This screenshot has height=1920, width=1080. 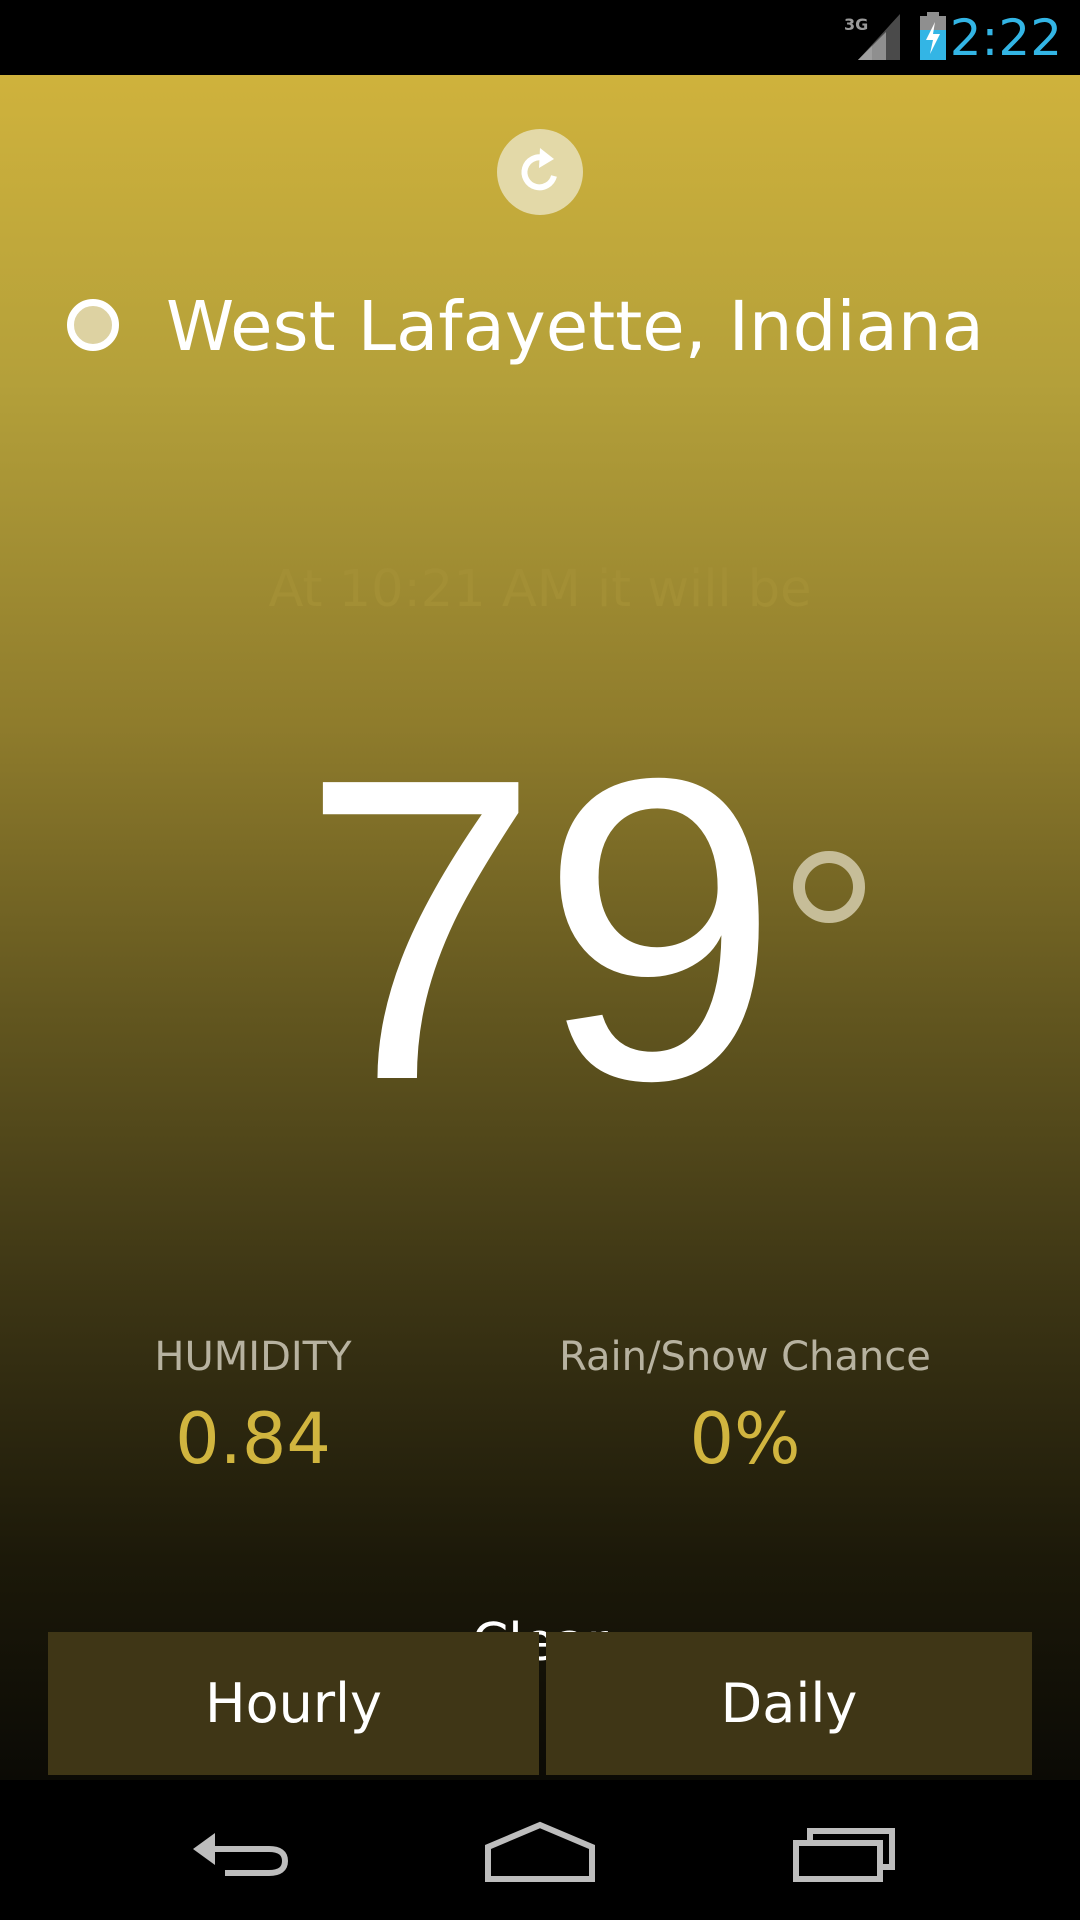 What do you see at coordinates (540, 37) in the screenshot?
I see `status-bar: 3G 2:22` at bounding box center [540, 37].